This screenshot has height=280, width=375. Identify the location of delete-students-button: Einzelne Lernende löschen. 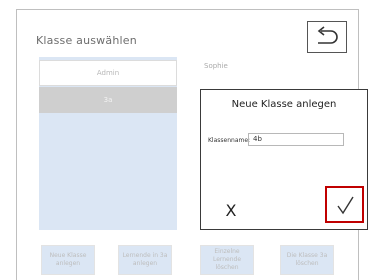
(227, 260).